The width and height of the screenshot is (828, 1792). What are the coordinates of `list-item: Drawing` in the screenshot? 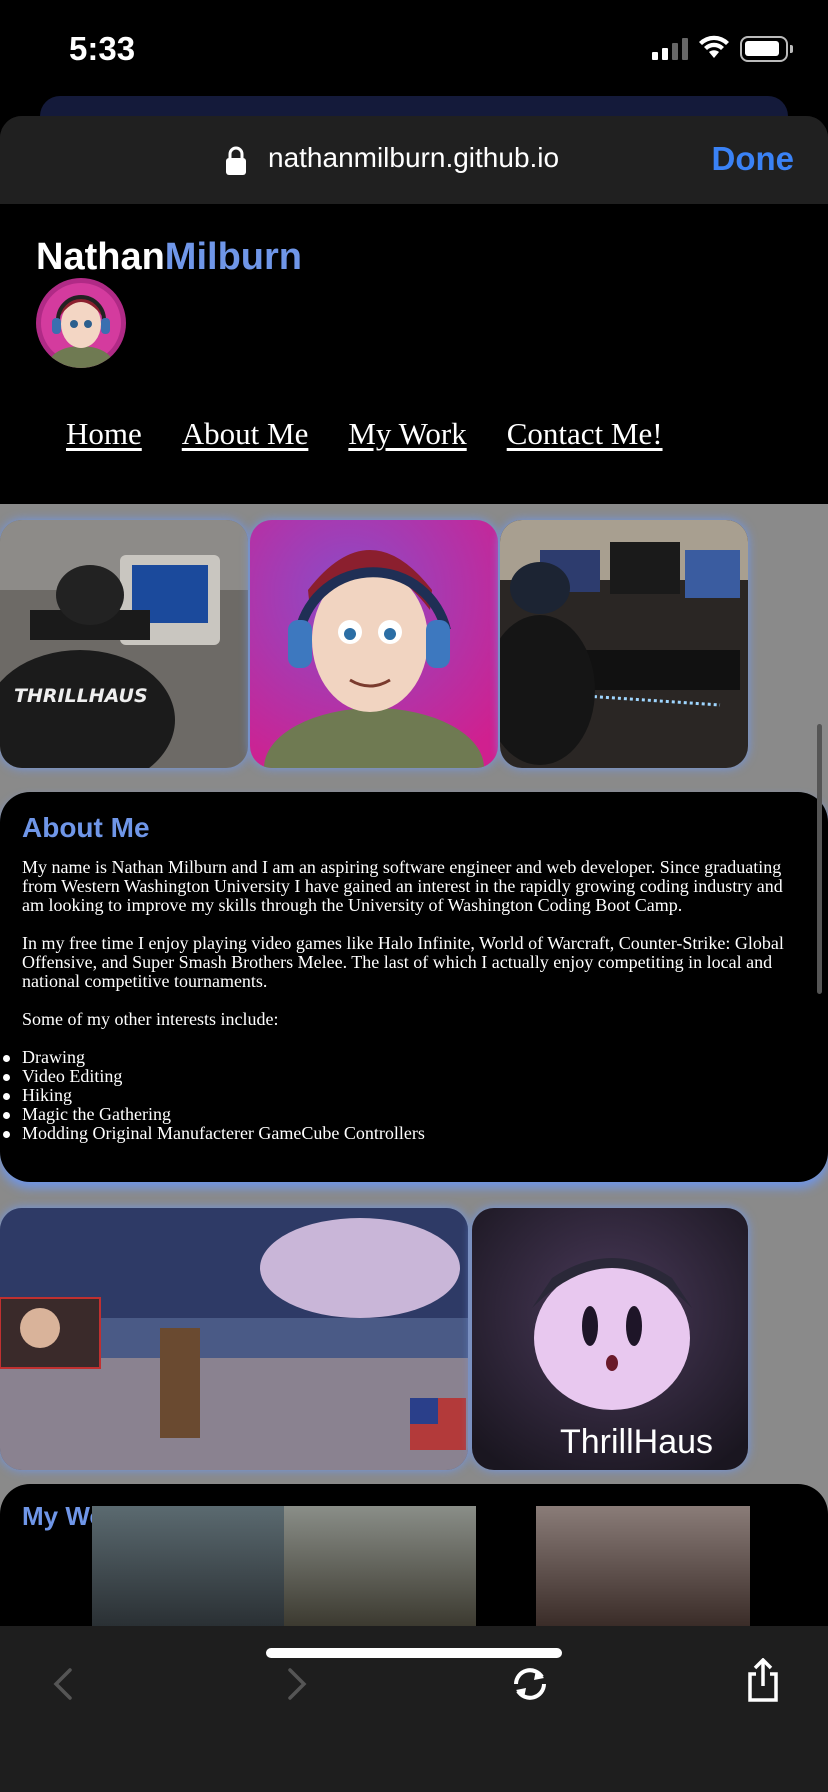 It's located at (404, 1057).